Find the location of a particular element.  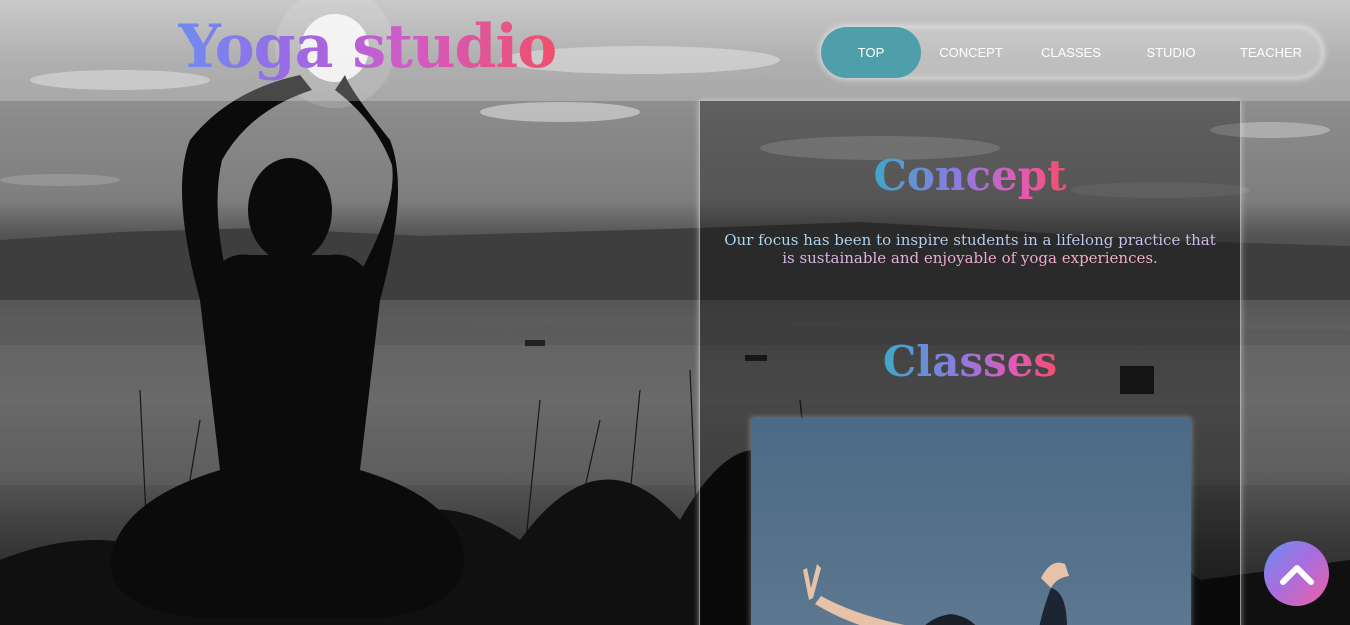

classes-photo is located at coordinates (971, 521).